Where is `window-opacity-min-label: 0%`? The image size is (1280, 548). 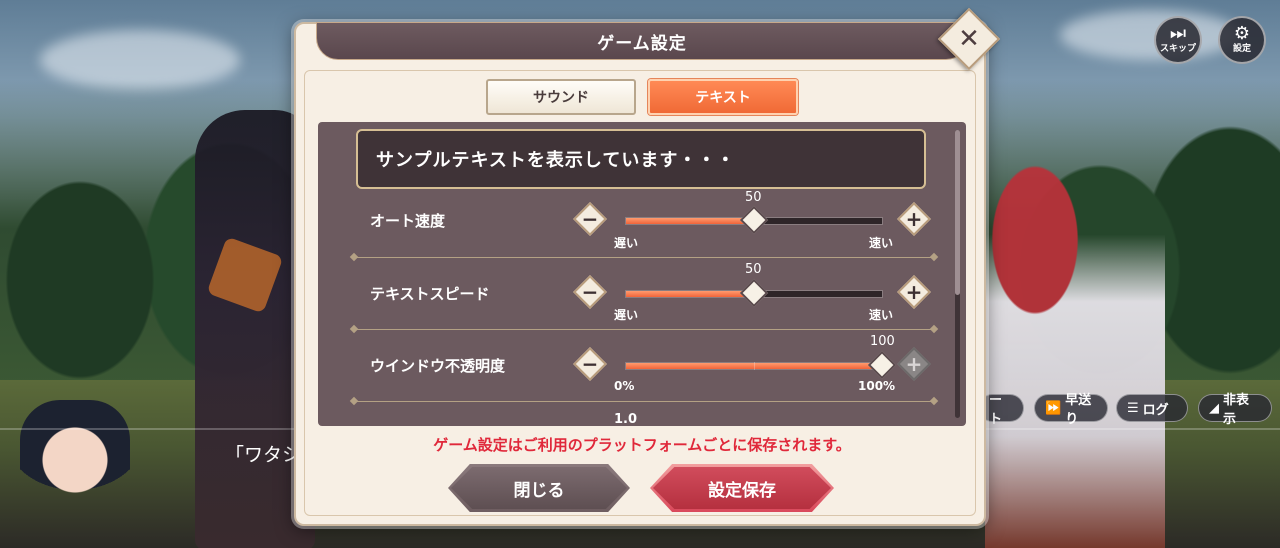
window-opacity-min-label: 0% is located at coordinates (624, 386).